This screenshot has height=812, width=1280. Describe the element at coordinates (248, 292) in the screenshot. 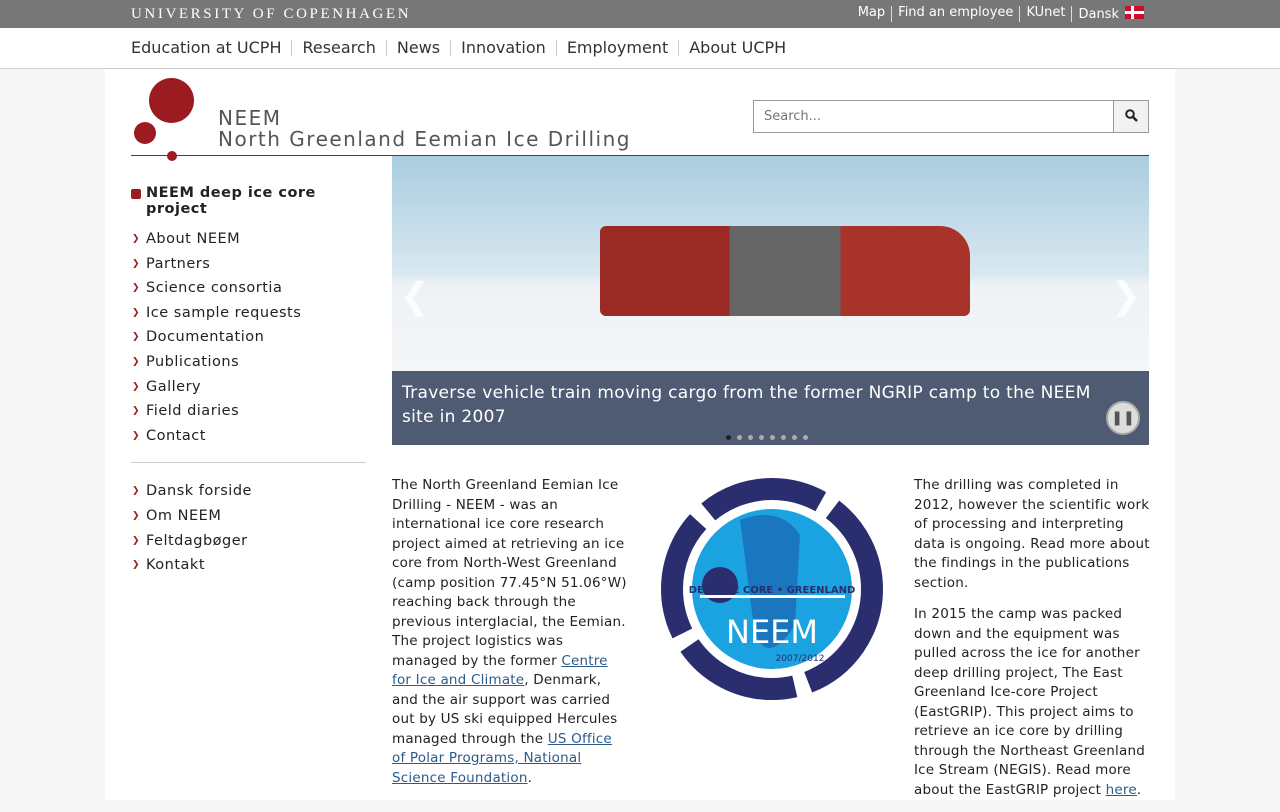

I see `sidebar-item-science: Science consortia` at that location.